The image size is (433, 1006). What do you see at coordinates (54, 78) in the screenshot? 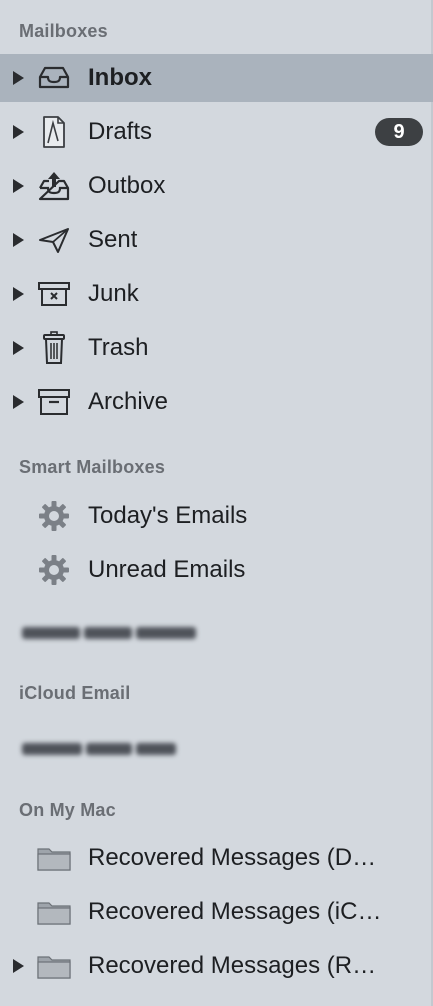
I see `inbox-tray-icon` at bounding box center [54, 78].